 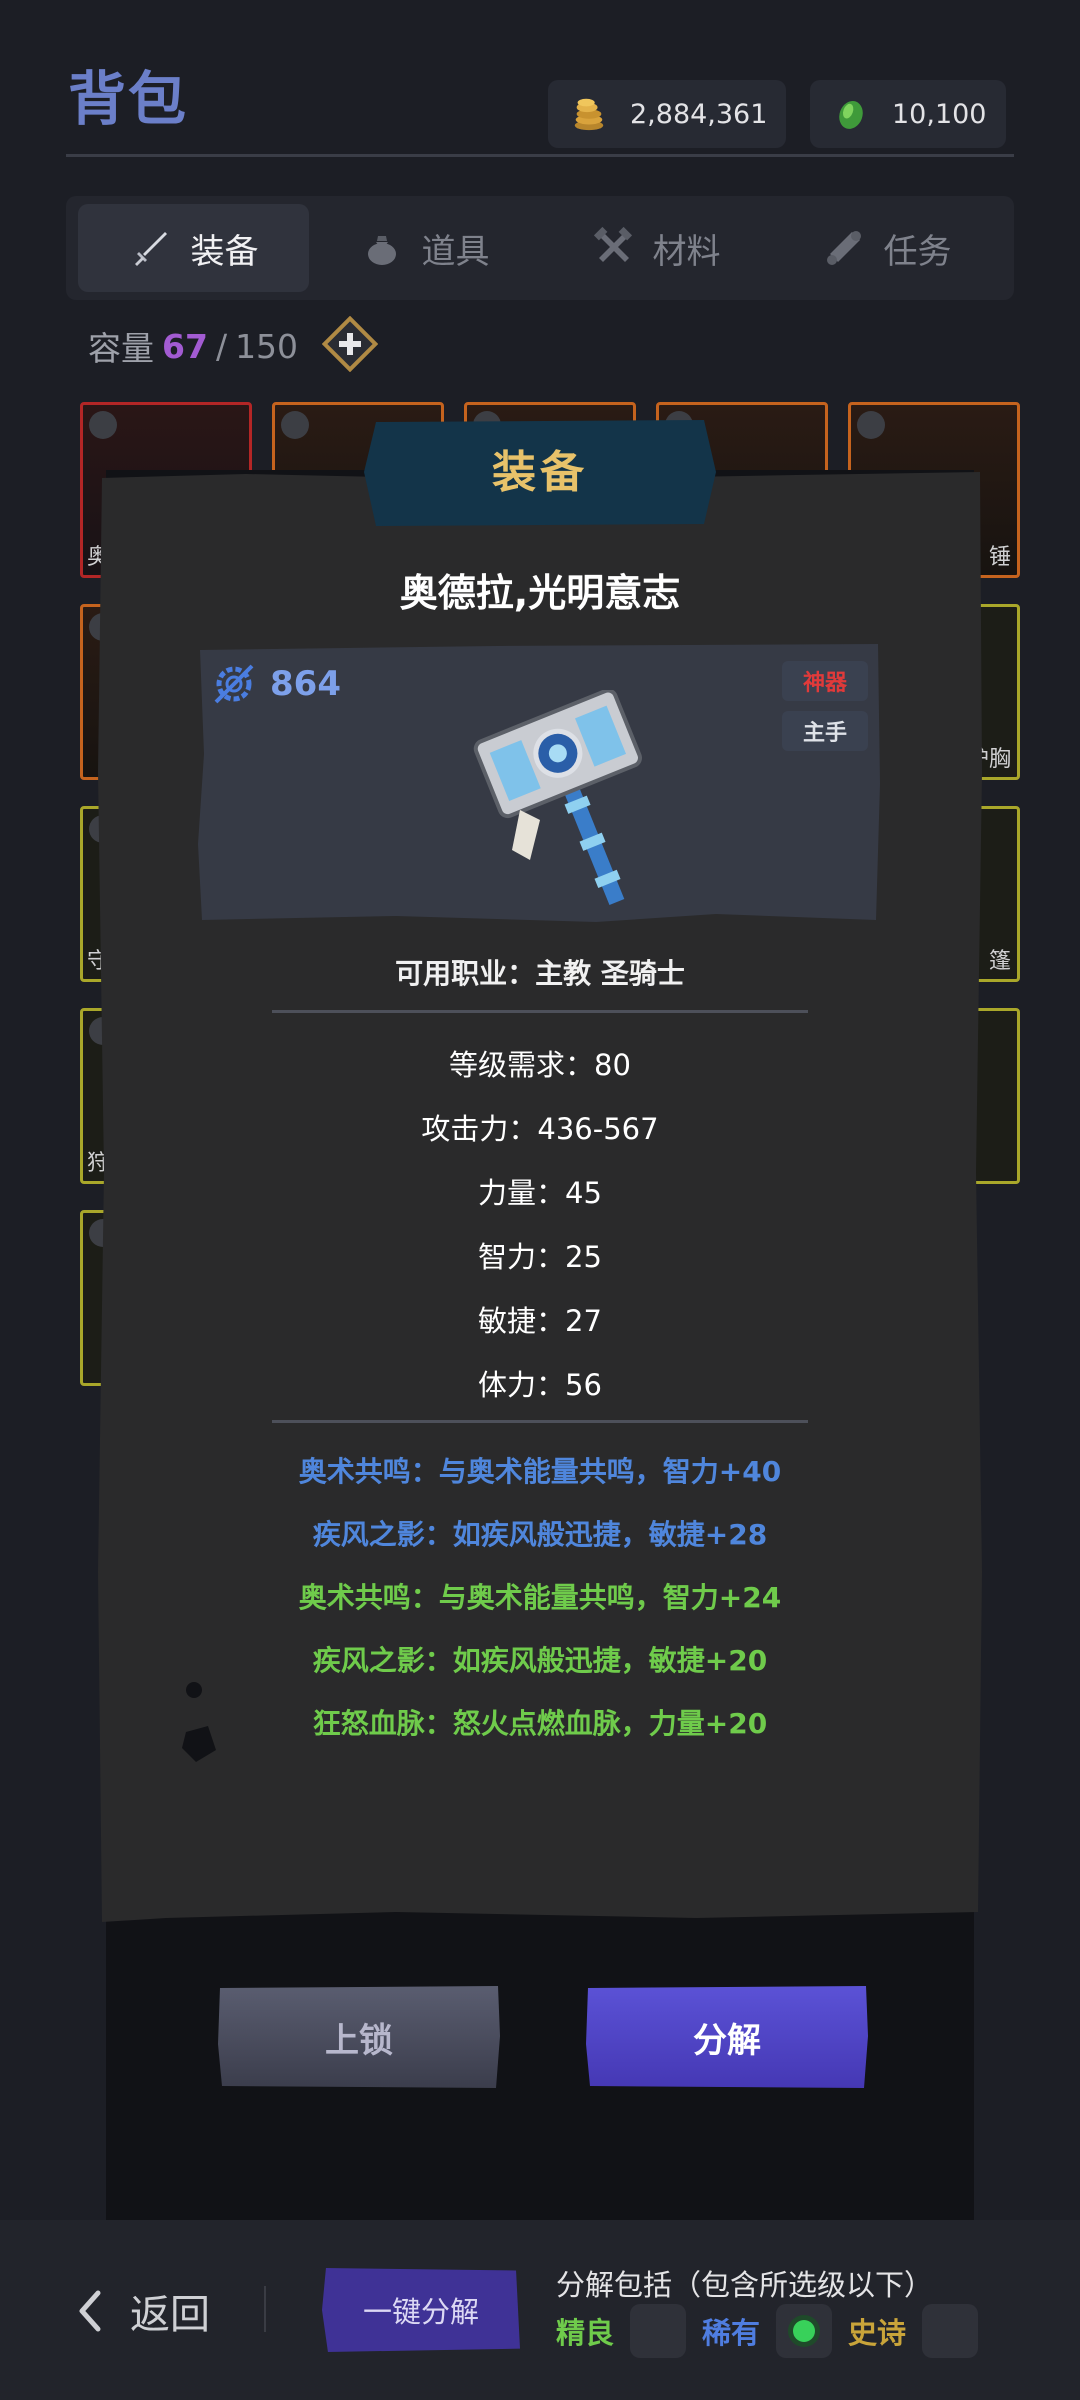 What do you see at coordinates (540, 1660) in the screenshot?
I see `affix-line: 疾风之影：如疾风般迅捷，敏捷+20` at bounding box center [540, 1660].